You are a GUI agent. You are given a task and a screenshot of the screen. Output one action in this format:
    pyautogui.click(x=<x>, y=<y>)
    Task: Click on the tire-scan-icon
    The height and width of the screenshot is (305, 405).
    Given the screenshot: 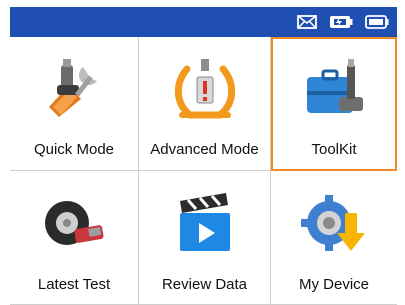 What is the action you would take?
    pyautogui.click(x=74, y=223)
    